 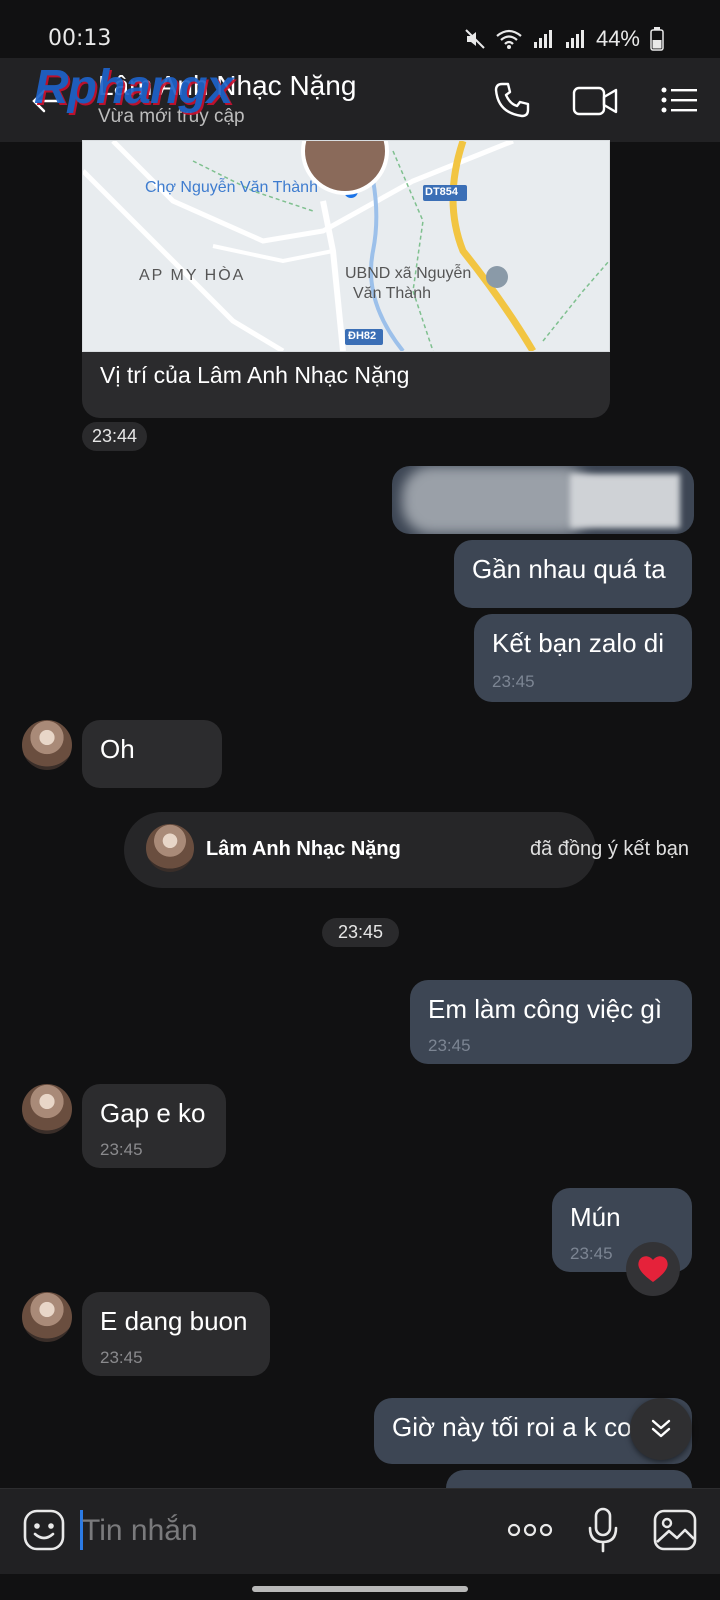 What do you see at coordinates (360, 1589) in the screenshot?
I see `home-gesture-handle` at bounding box center [360, 1589].